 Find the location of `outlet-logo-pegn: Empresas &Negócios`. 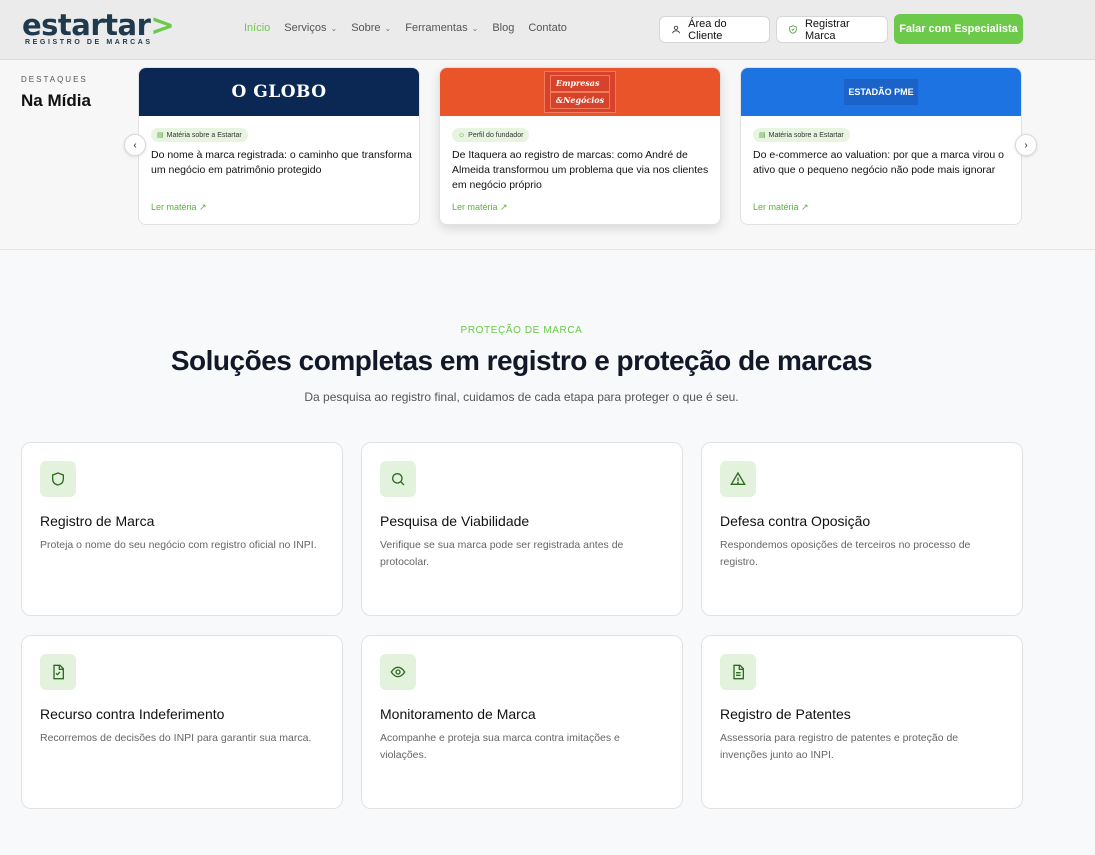

outlet-logo-pegn: Empresas &Negócios is located at coordinates (580, 92).